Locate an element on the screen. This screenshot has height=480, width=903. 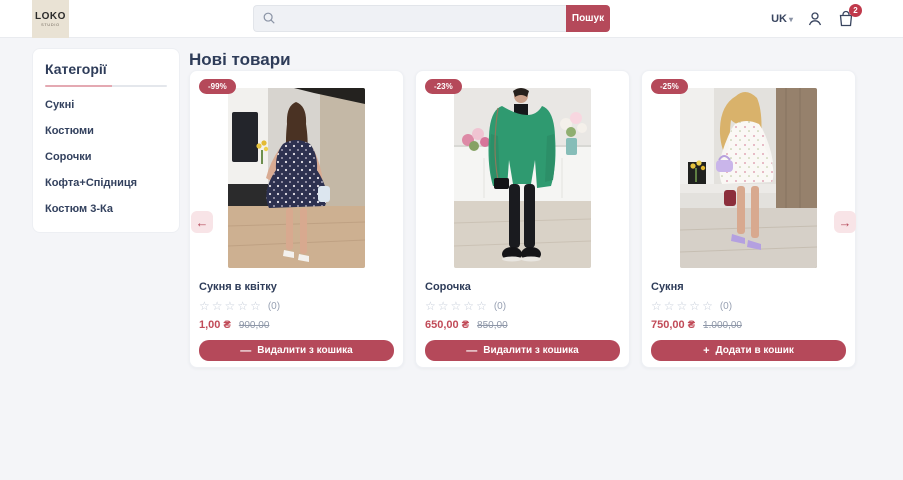
price-row: 750,00 ₴ 1.000,00 is located at coordinates (748, 325).